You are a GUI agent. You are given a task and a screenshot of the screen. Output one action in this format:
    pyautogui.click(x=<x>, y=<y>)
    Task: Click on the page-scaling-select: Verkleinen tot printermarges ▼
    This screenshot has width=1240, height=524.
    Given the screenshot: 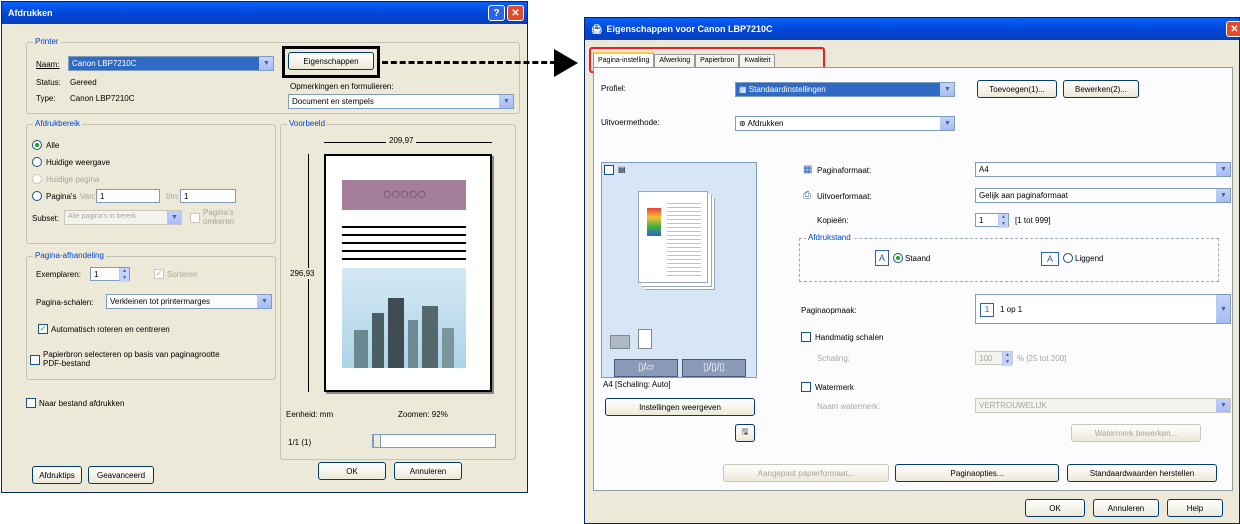 What is the action you would take?
    pyautogui.click(x=189, y=301)
    